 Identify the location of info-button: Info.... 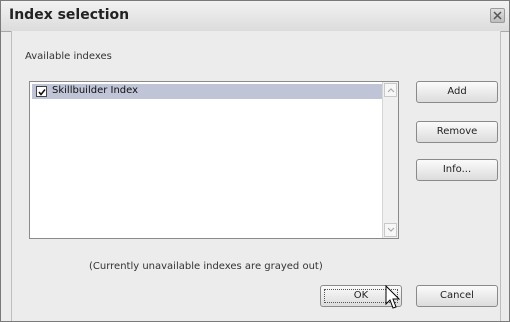
(457, 170).